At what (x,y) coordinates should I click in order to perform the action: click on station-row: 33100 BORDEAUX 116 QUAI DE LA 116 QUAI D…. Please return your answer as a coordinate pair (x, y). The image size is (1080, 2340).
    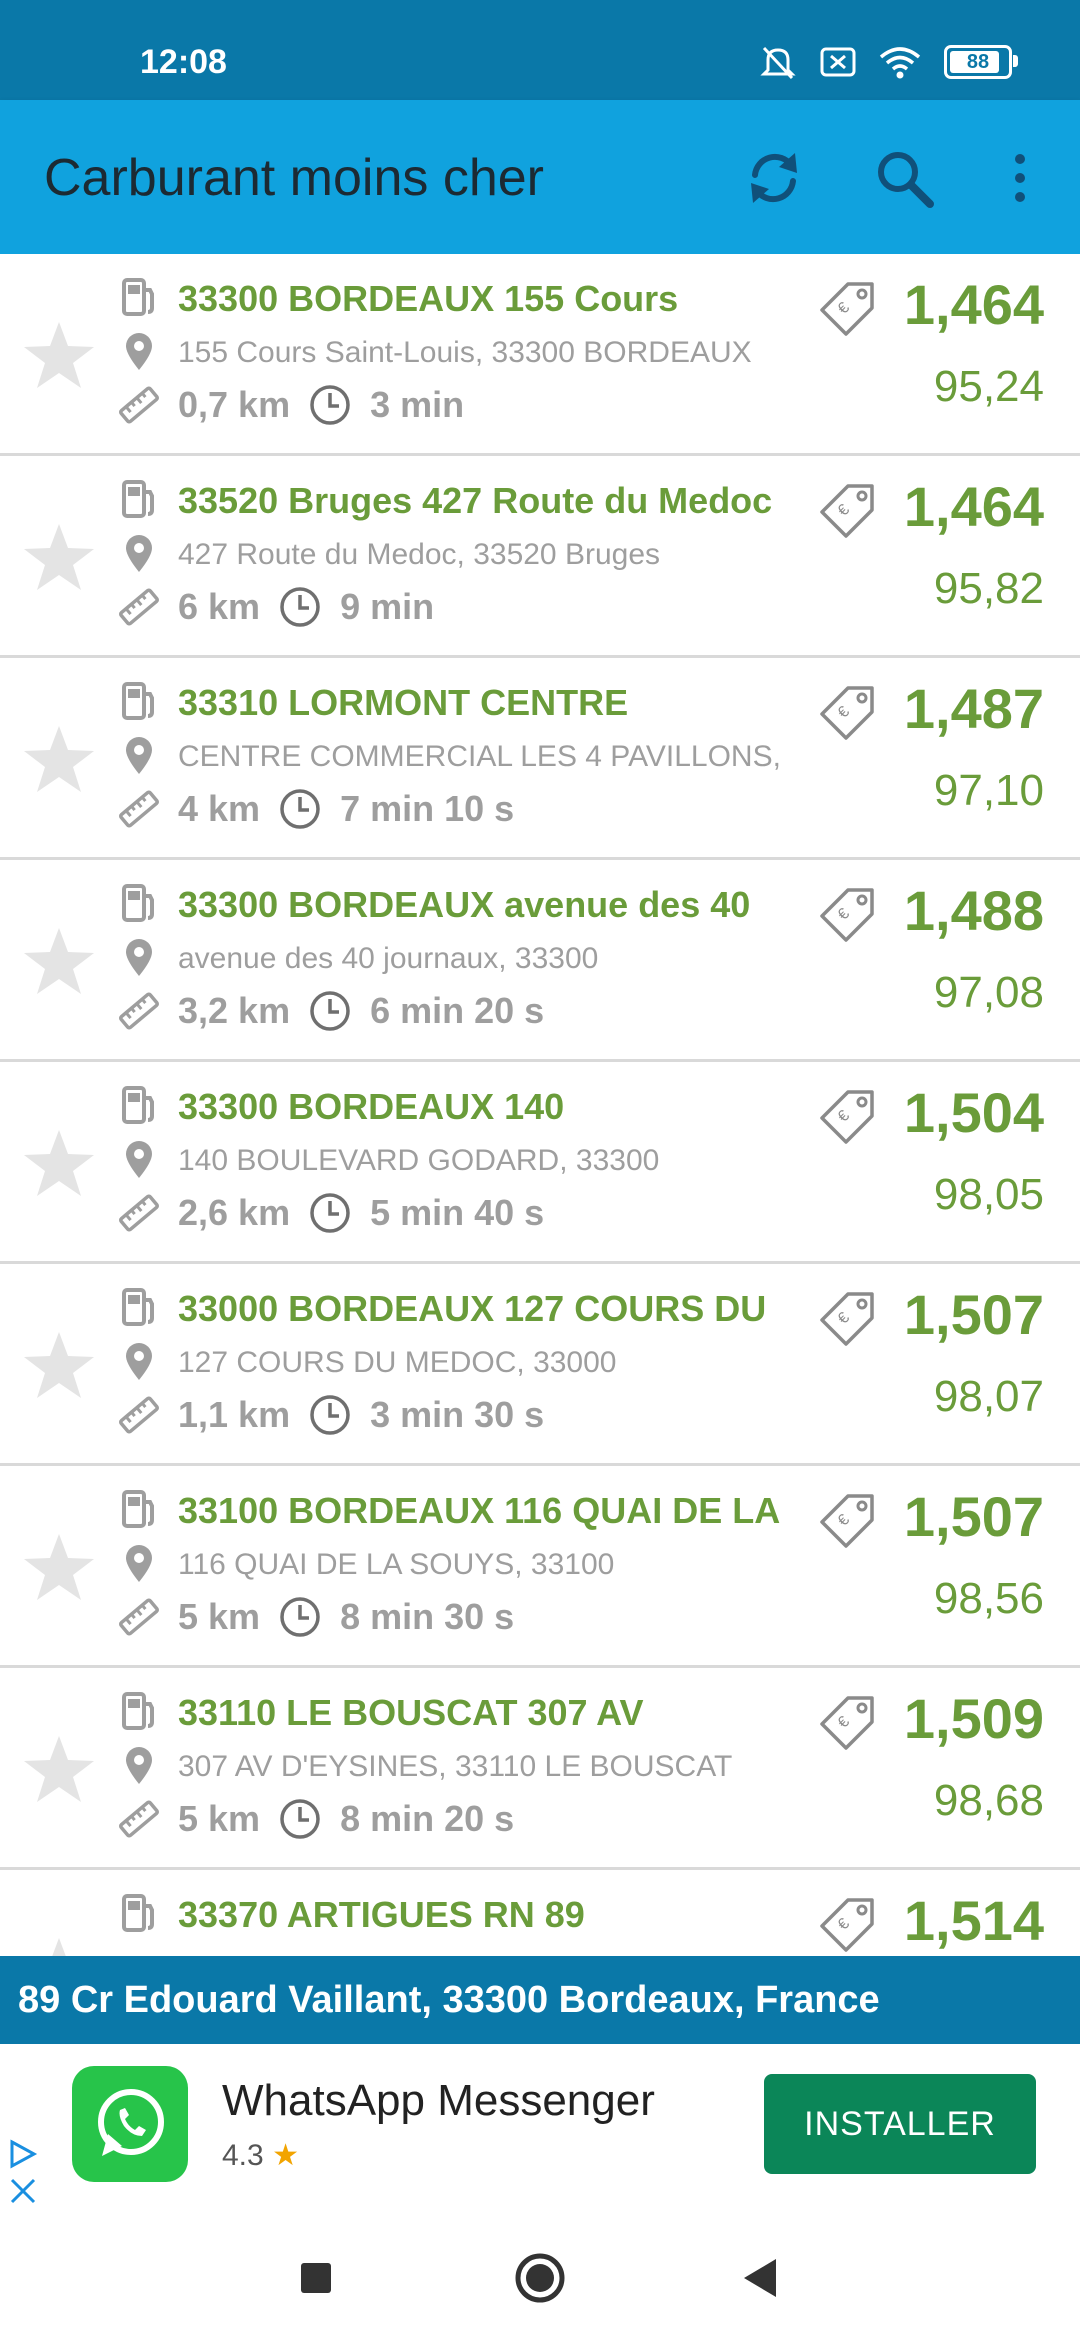
    Looking at the image, I should click on (540, 1567).